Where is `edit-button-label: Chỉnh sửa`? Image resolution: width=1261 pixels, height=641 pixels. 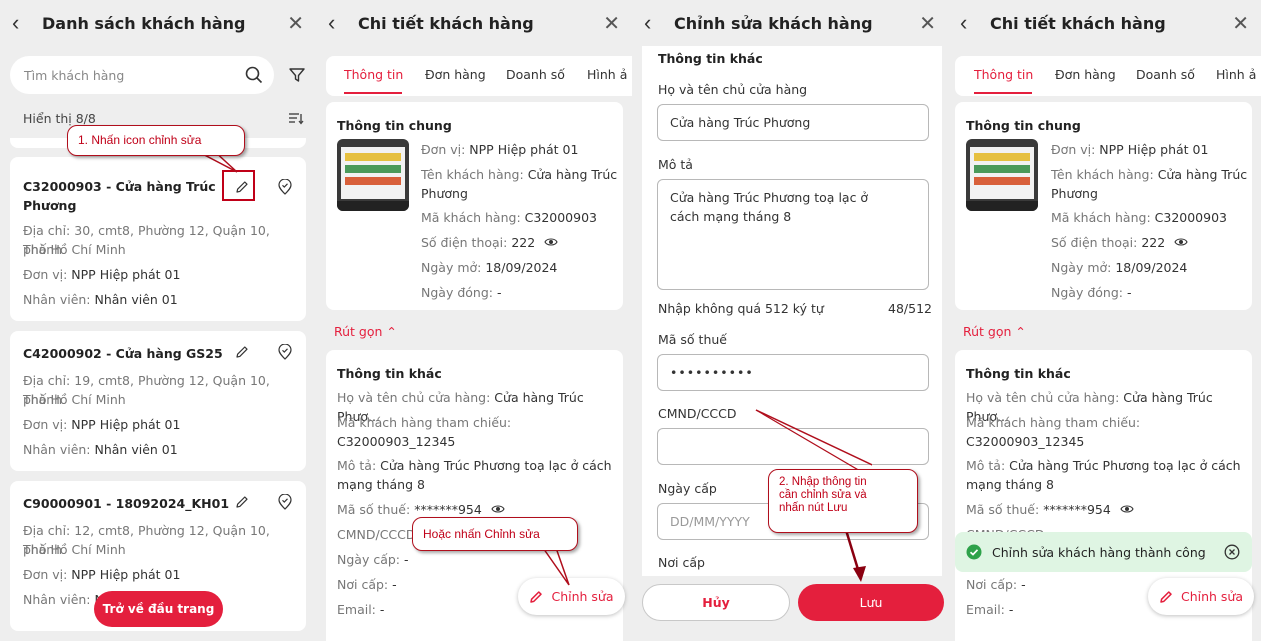 edit-button-label: Chỉnh sửa is located at coordinates (1212, 596).